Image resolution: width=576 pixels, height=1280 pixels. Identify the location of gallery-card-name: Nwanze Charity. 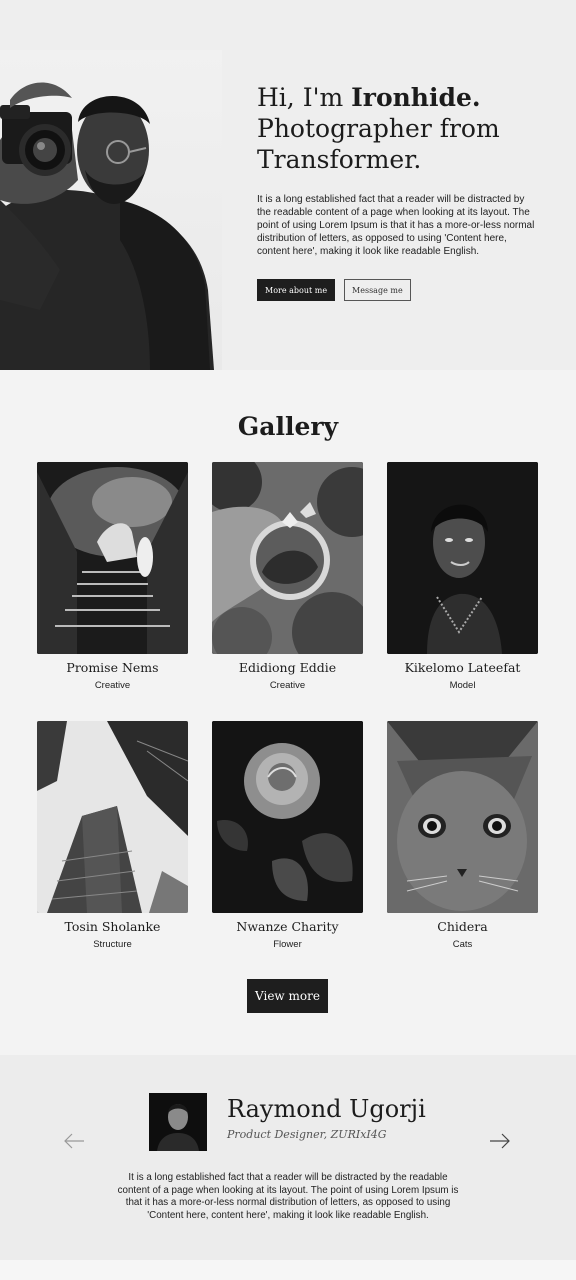
(287, 926).